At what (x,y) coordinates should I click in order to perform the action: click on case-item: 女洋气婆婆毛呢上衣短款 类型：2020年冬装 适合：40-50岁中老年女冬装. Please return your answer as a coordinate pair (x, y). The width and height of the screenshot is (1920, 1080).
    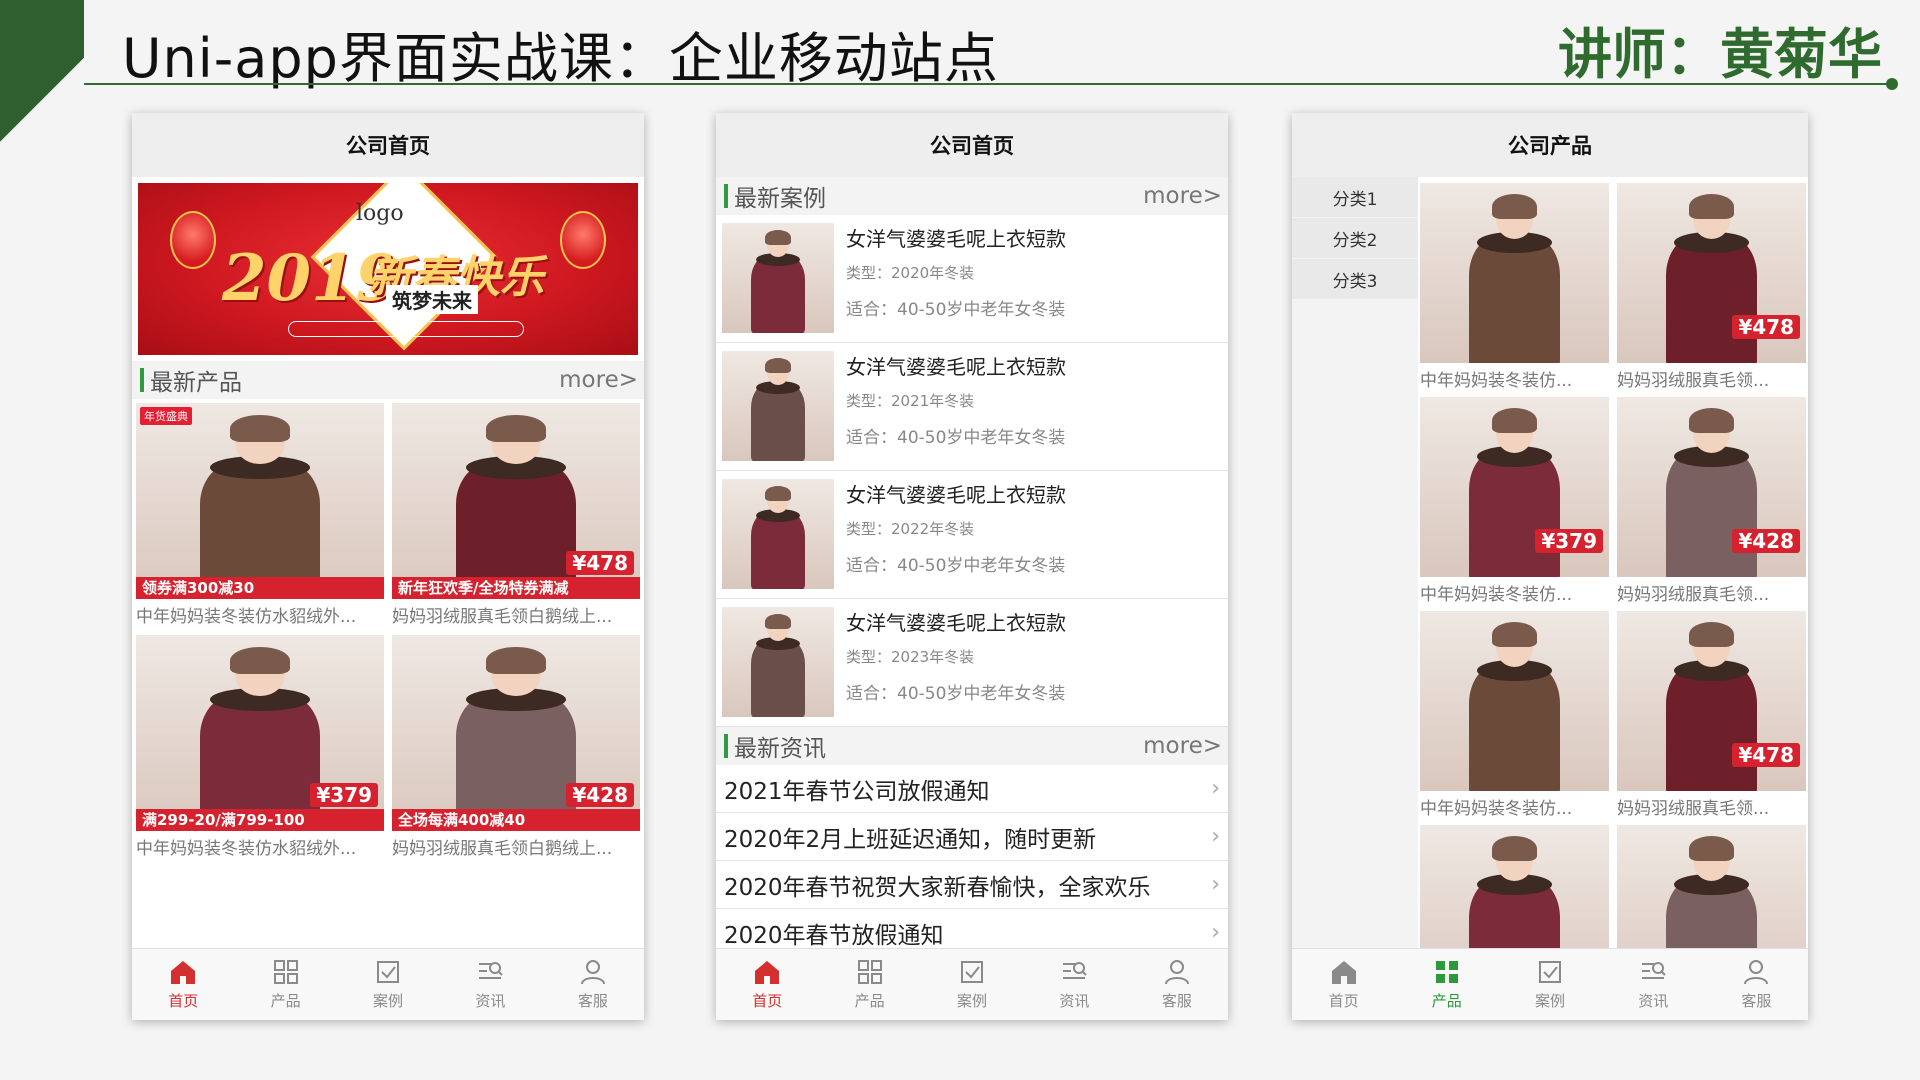
    Looking at the image, I should click on (972, 279).